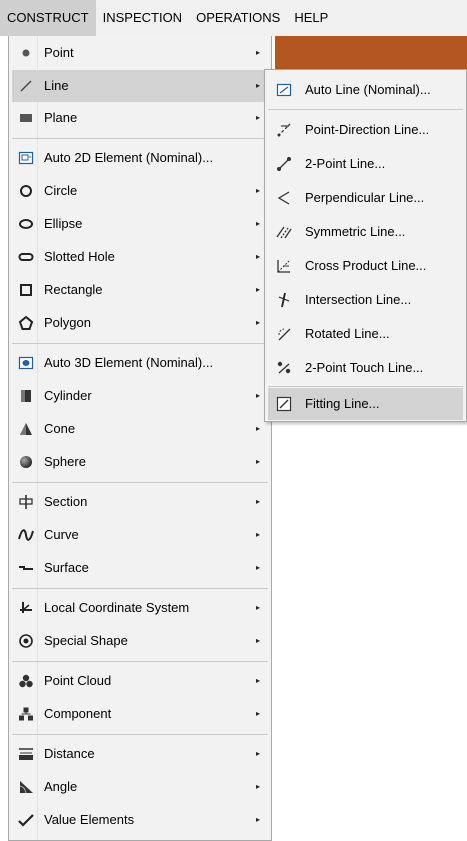 The width and height of the screenshot is (467, 841). Describe the element at coordinates (65, 461) in the screenshot. I see `menu-item-label: Sphere` at that location.